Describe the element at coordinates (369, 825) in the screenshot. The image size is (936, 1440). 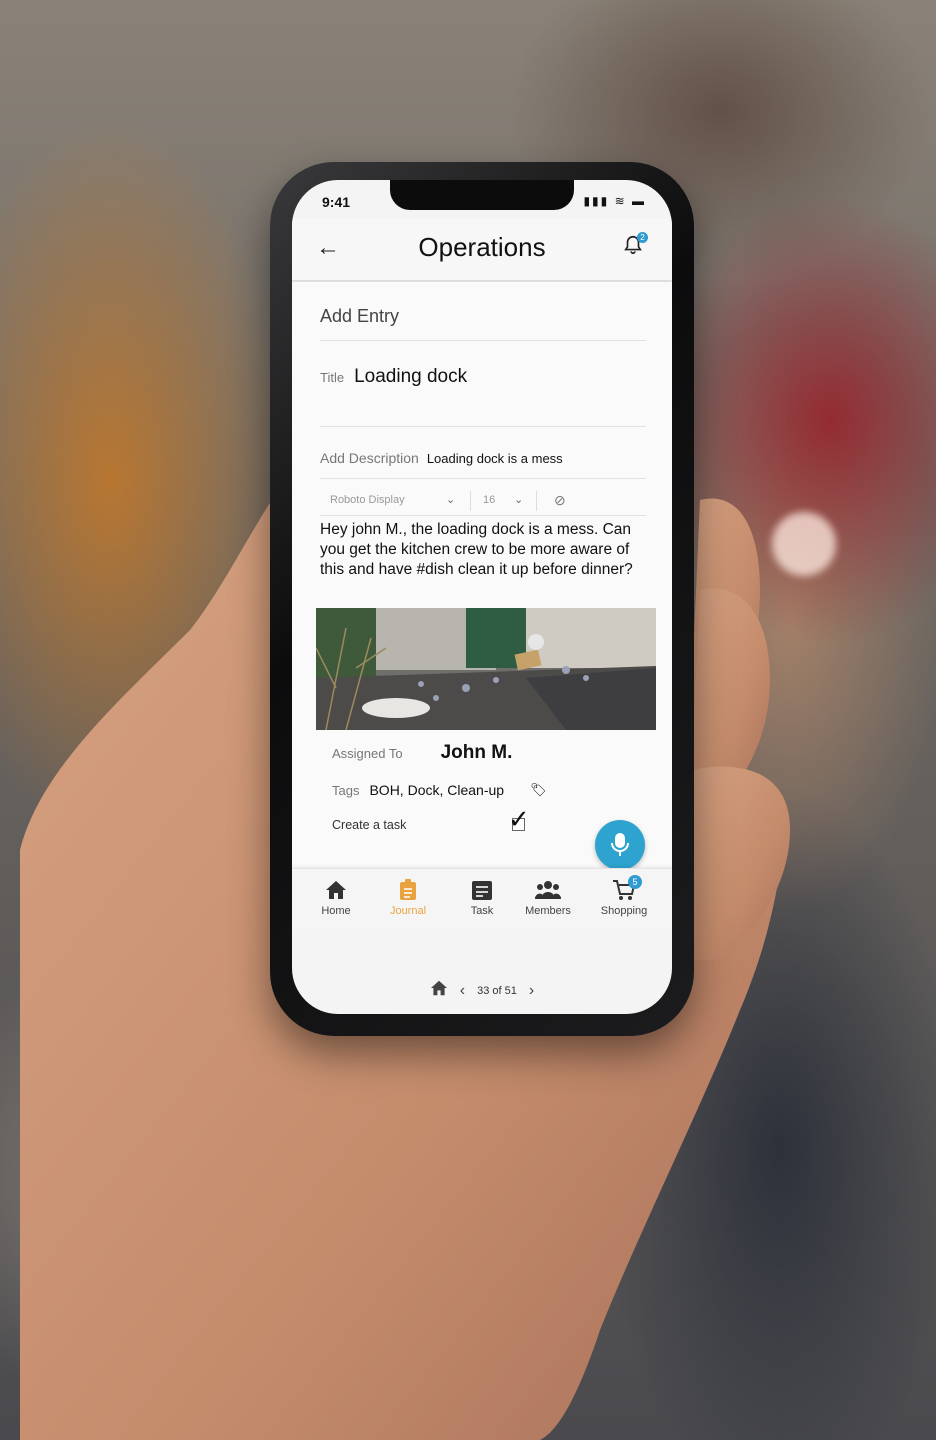
I see `task-label: Create a task` at that location.